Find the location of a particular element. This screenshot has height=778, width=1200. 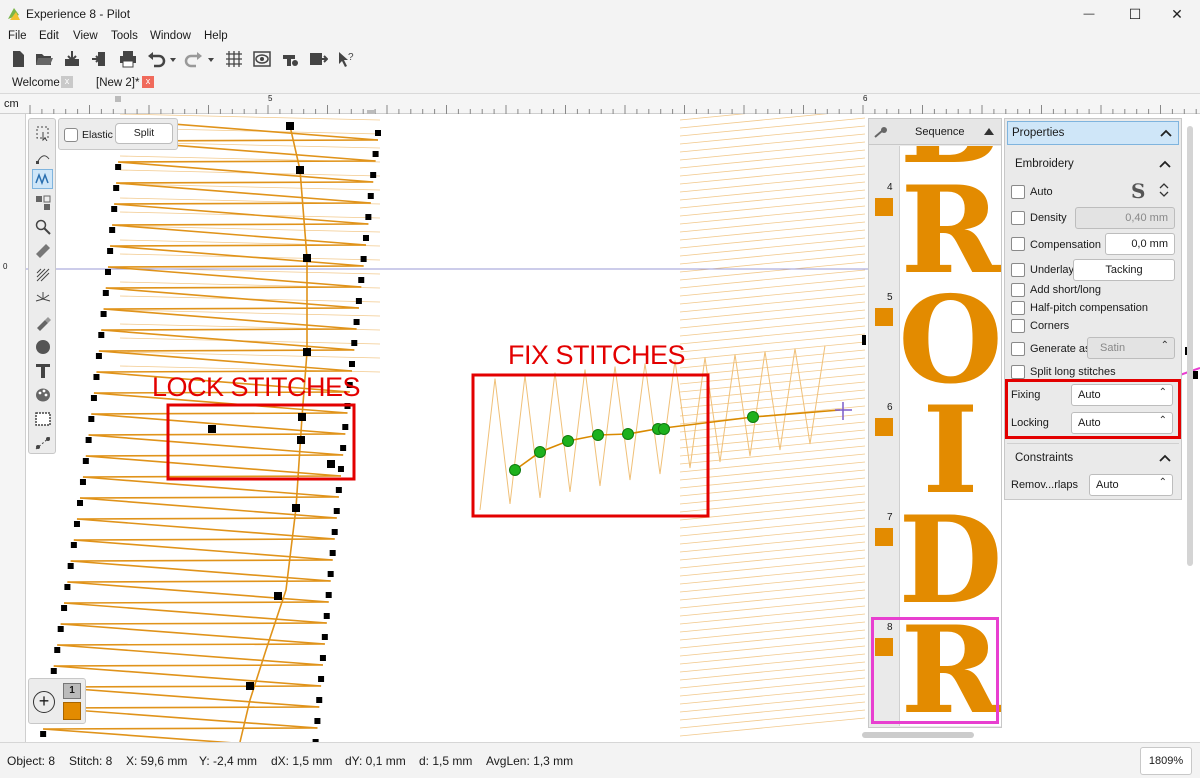

preview-icon is located at coordinates (262, 59).